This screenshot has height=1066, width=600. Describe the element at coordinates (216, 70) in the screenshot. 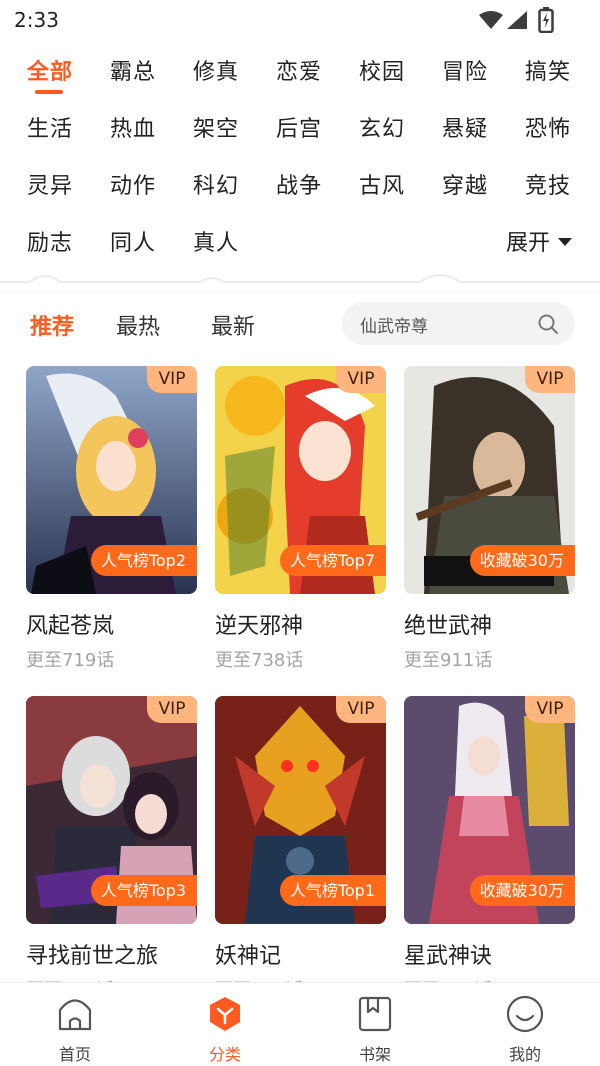

I see `category-item: 修真` at that location.